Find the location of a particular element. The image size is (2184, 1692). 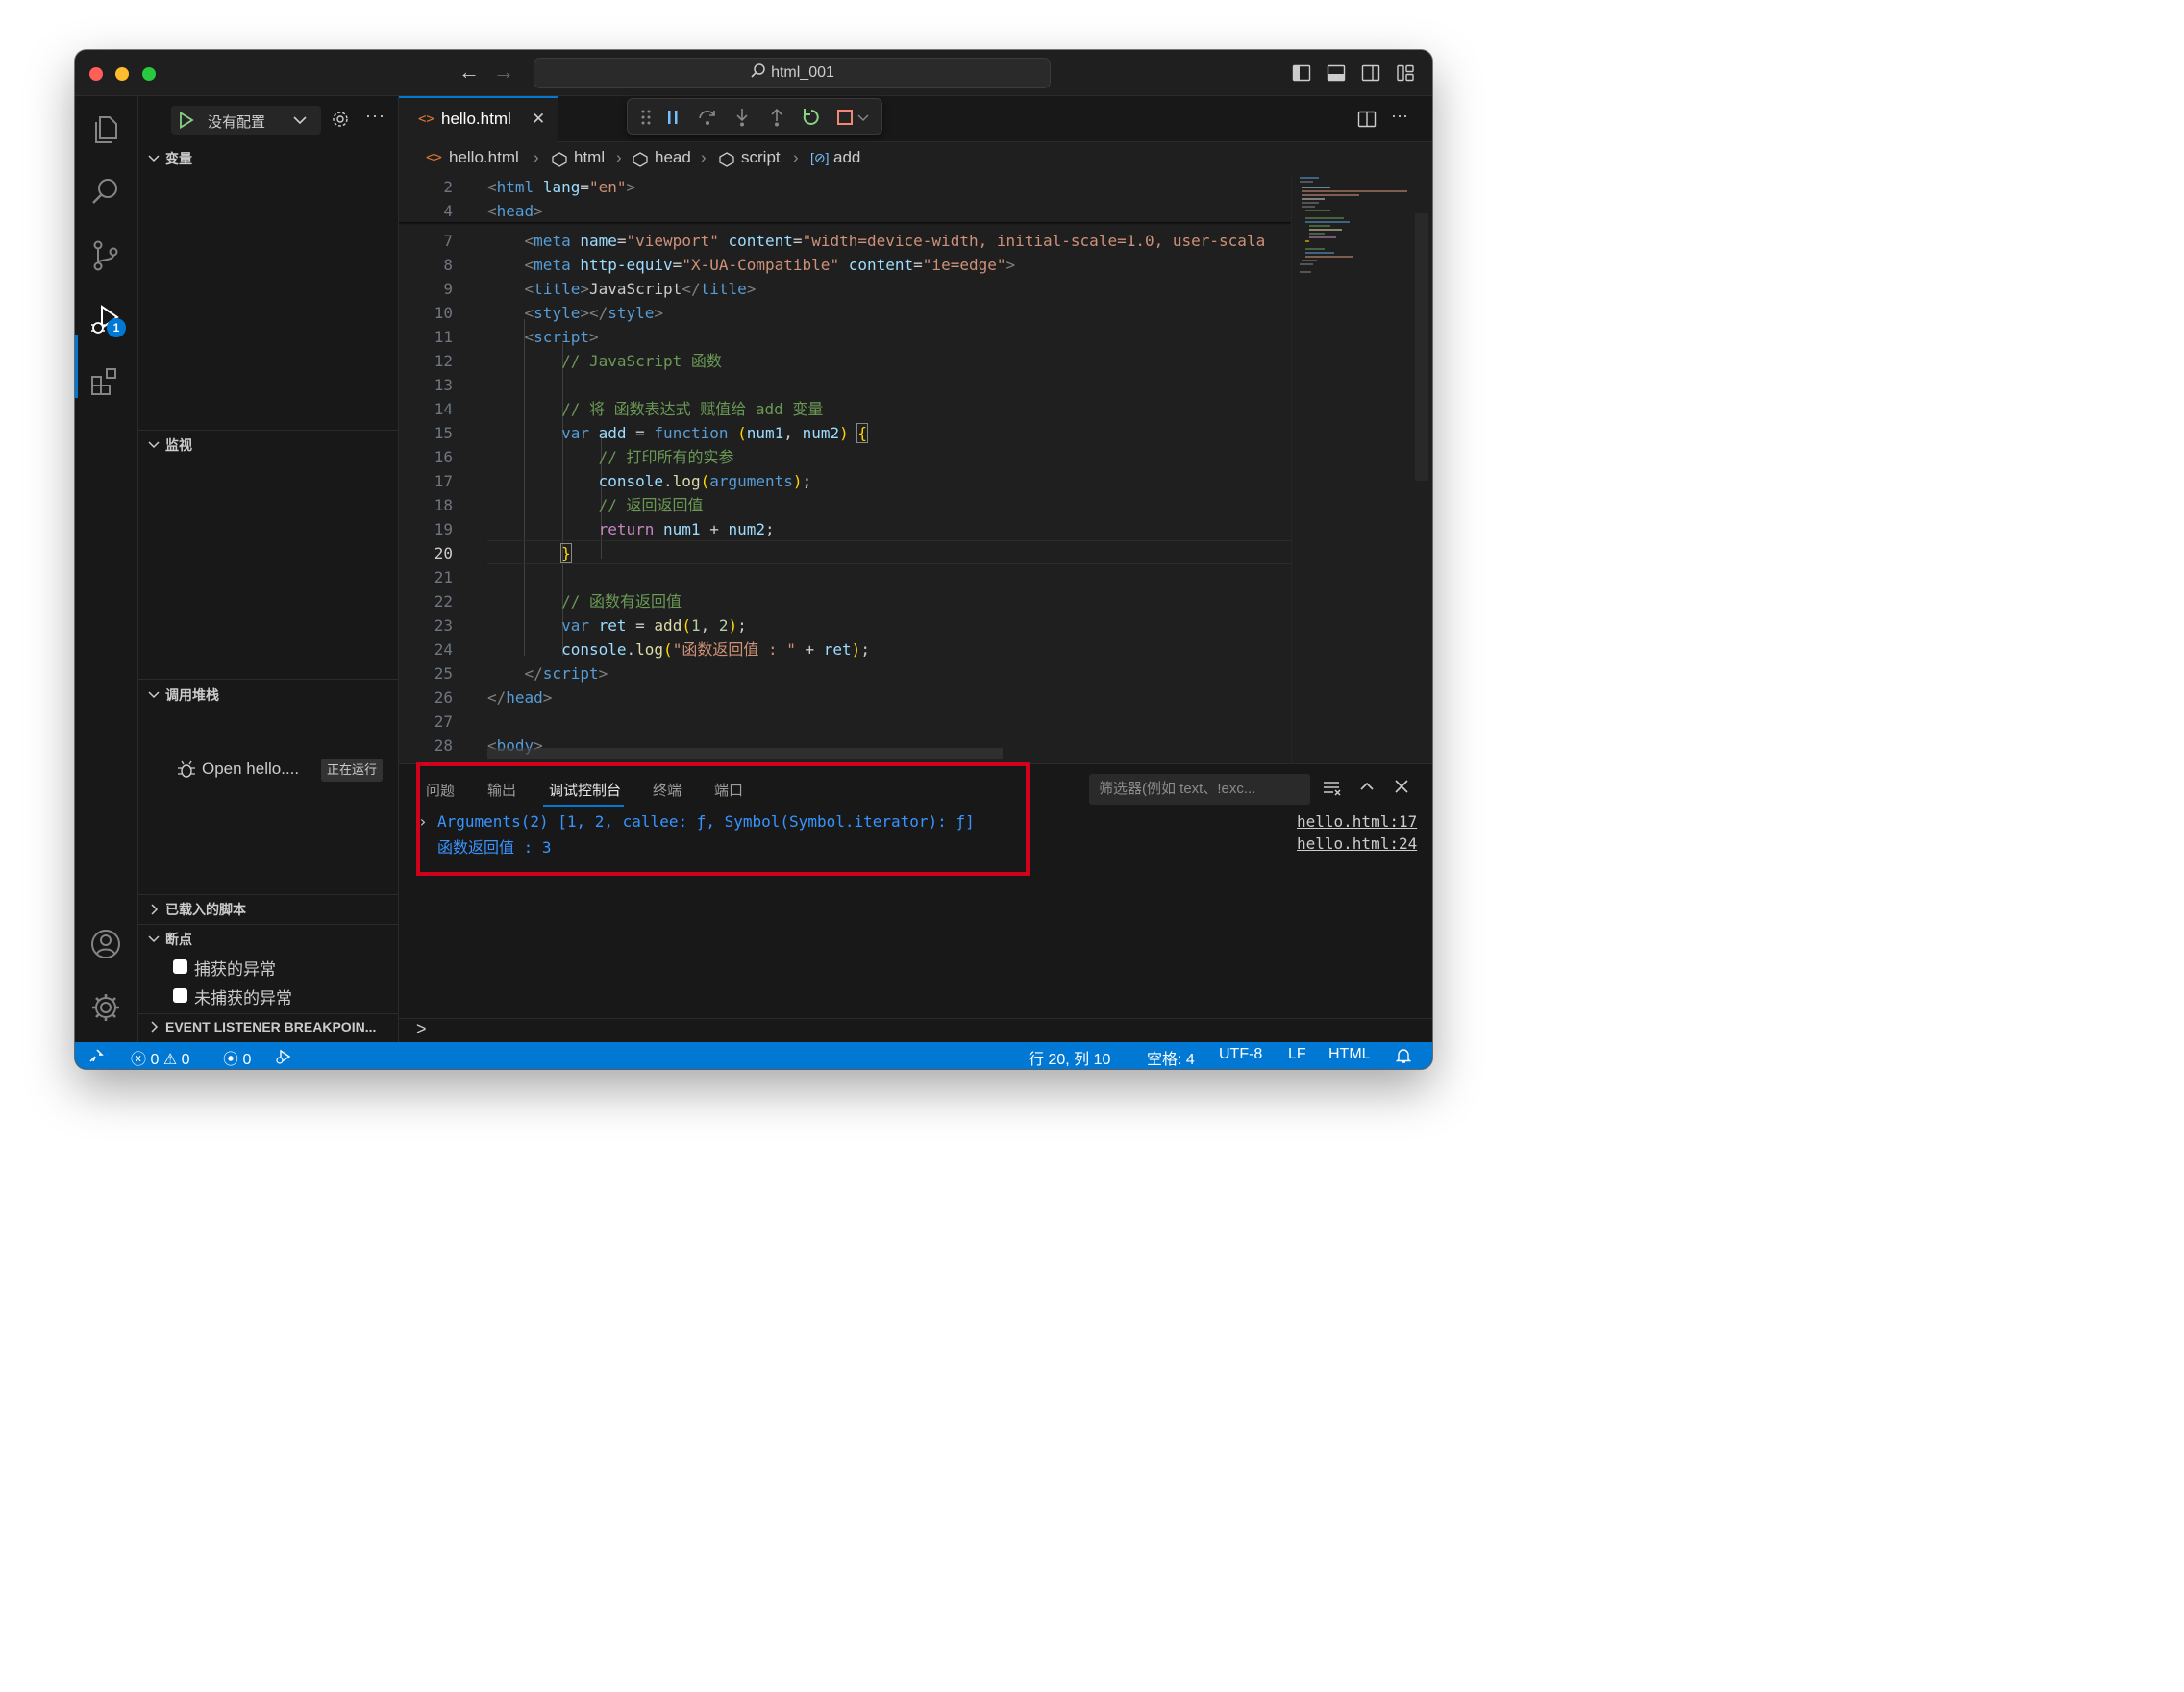

code-line: 9 <title>JavaScript</title> is located at coordinates (846, 289).